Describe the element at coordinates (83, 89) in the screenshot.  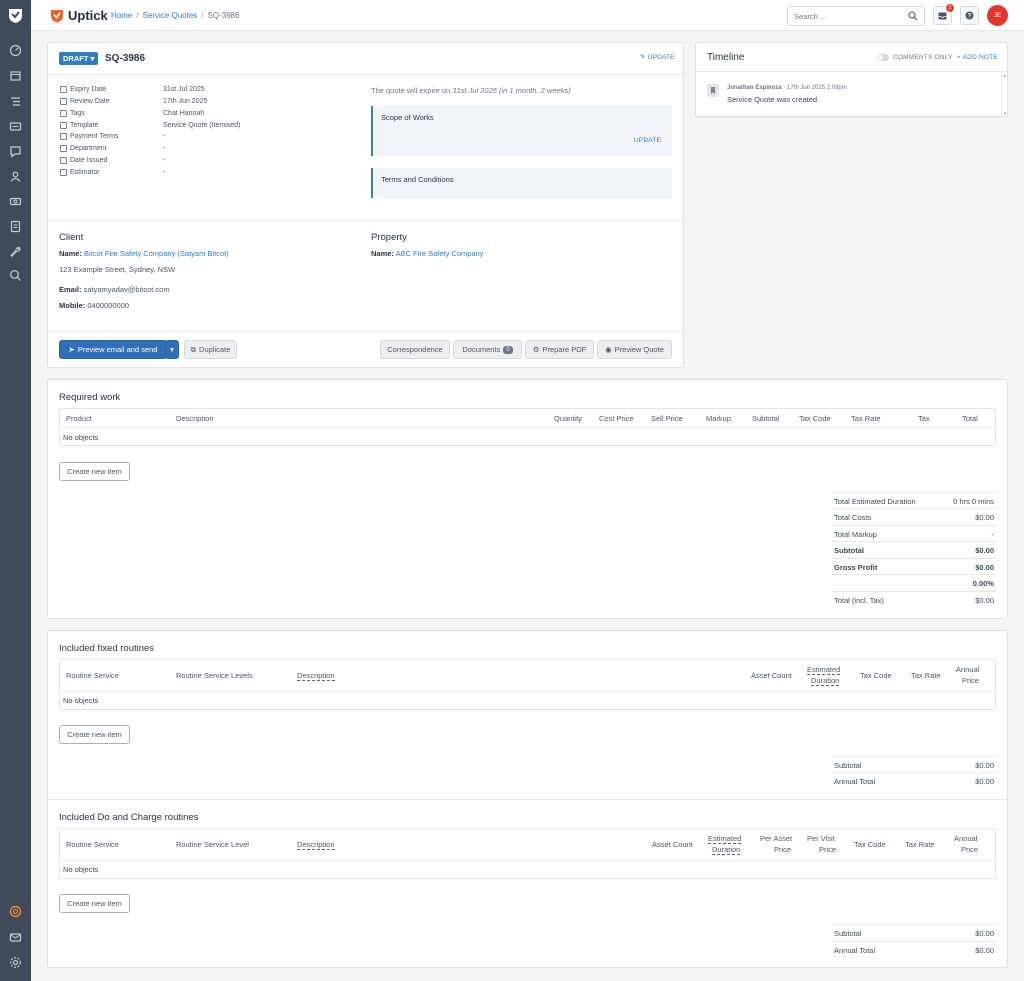
I see `detail-label-expiry-date: Expiry Date` at that location.